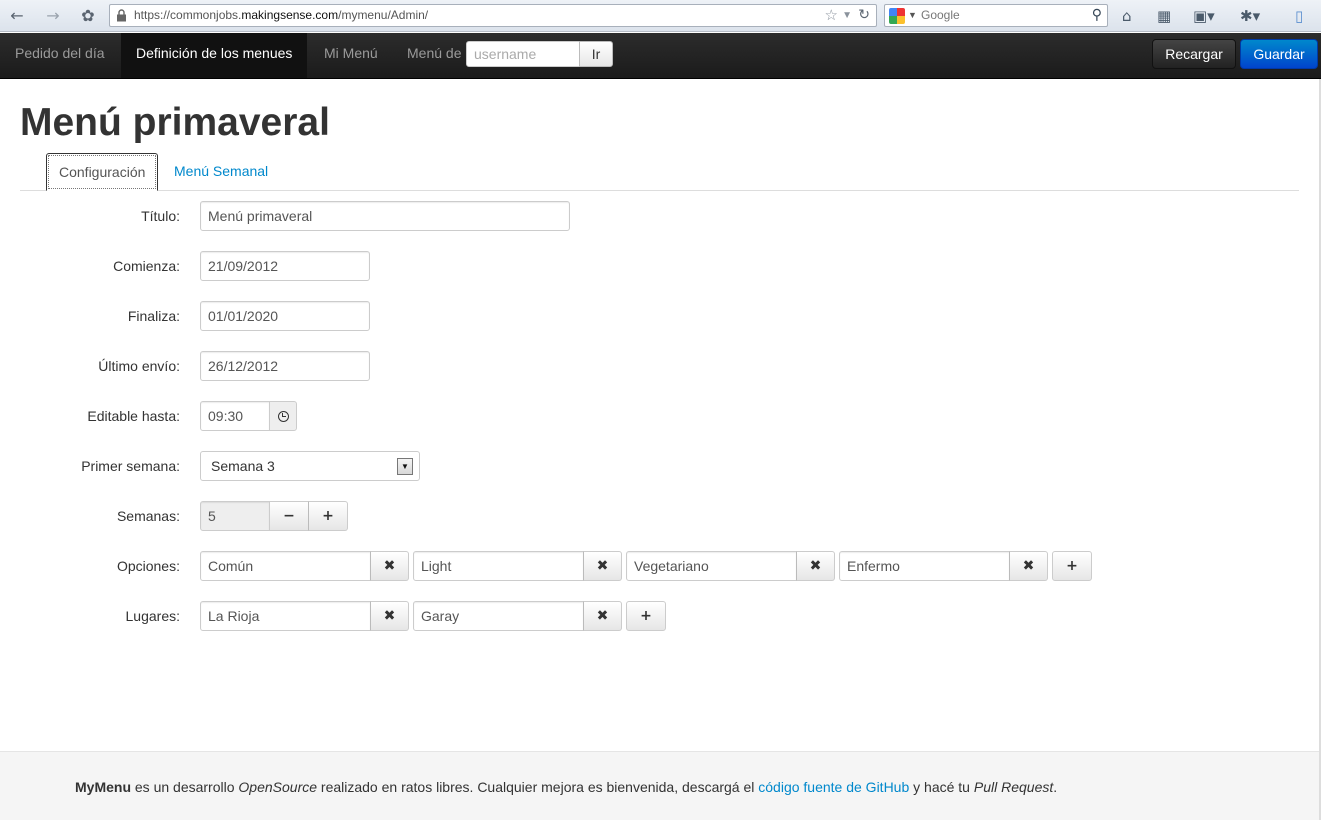  Describe the element at coordinates (1299, 16) in the screenshot. I see `sidebar-icon: ▯` at that location.